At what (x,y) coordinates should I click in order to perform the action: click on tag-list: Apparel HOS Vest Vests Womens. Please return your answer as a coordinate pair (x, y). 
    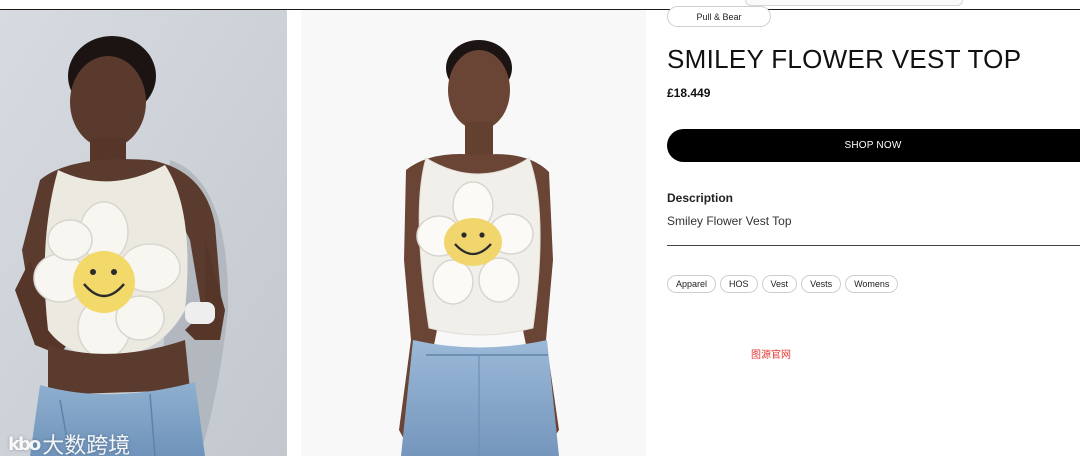
    Looking at the image, I should click on (783, 284).